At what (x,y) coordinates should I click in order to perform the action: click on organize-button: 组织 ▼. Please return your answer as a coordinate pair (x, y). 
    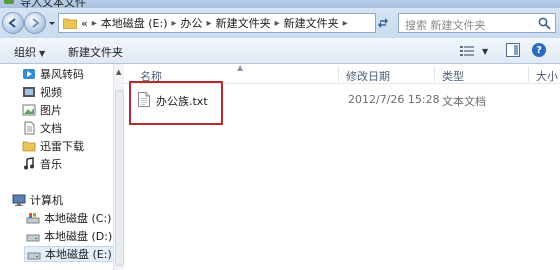
    Looking at the image, I should click on (29, 52).